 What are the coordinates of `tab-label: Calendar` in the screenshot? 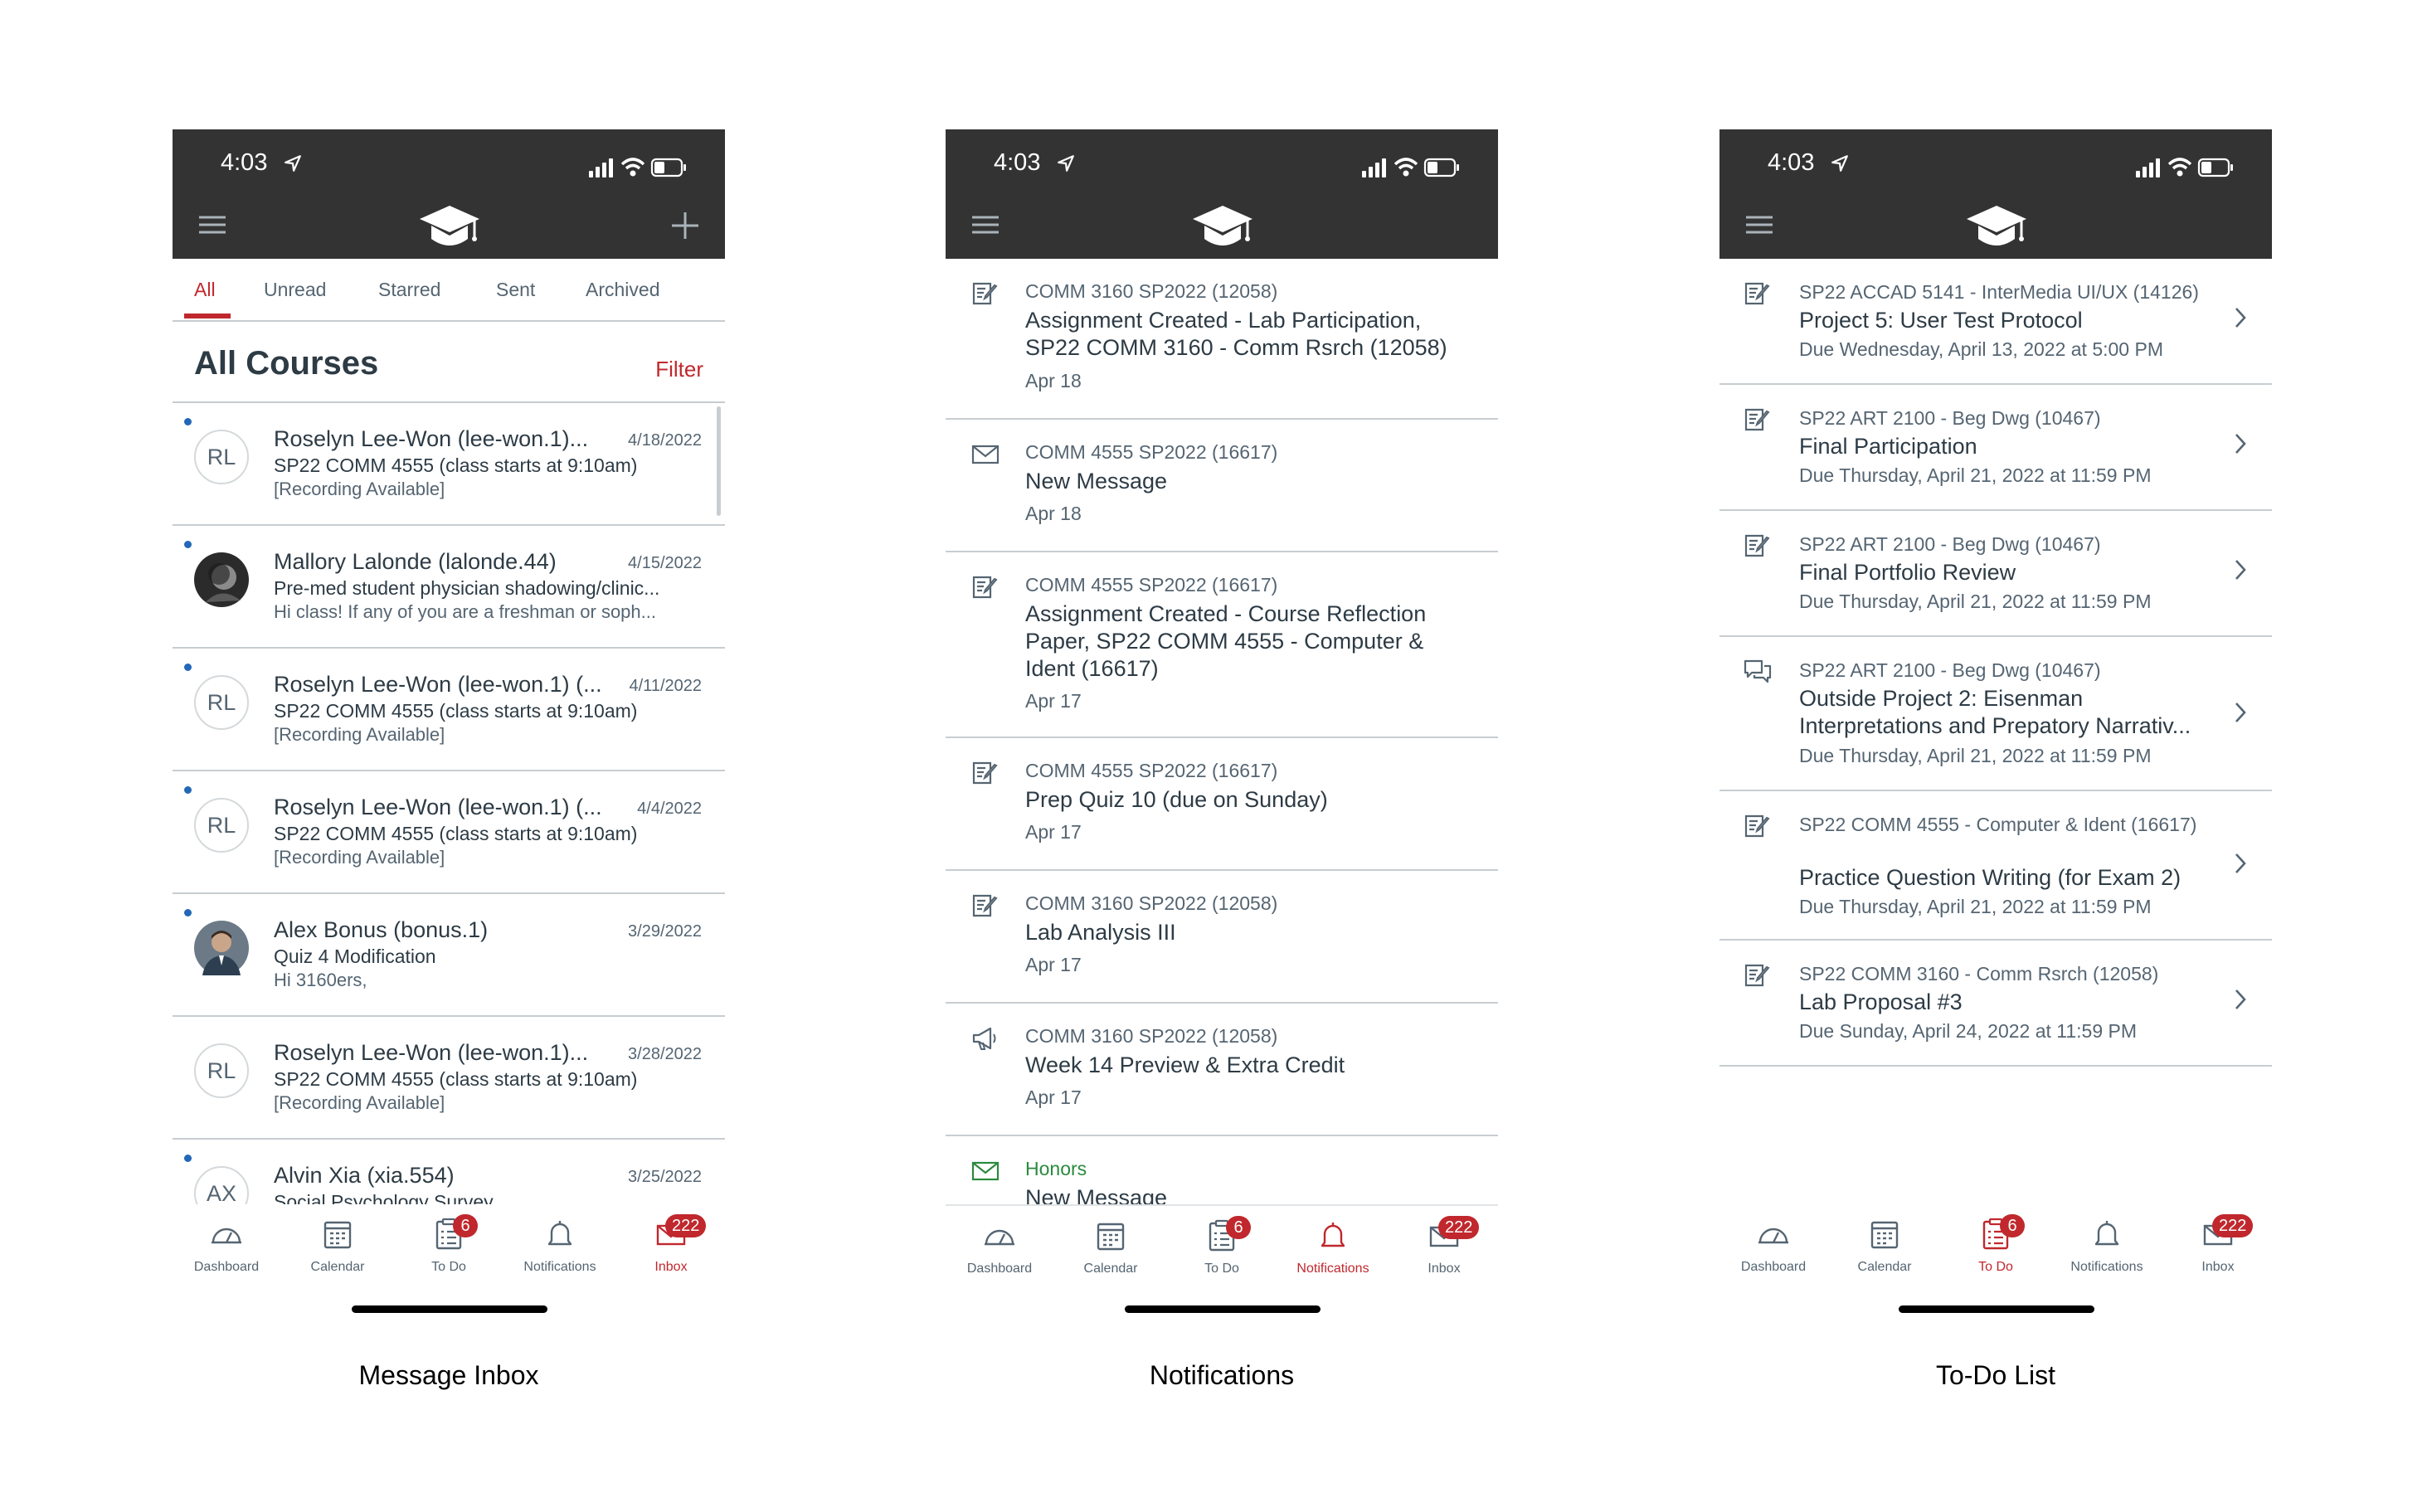 It's located at (1110, 1269).